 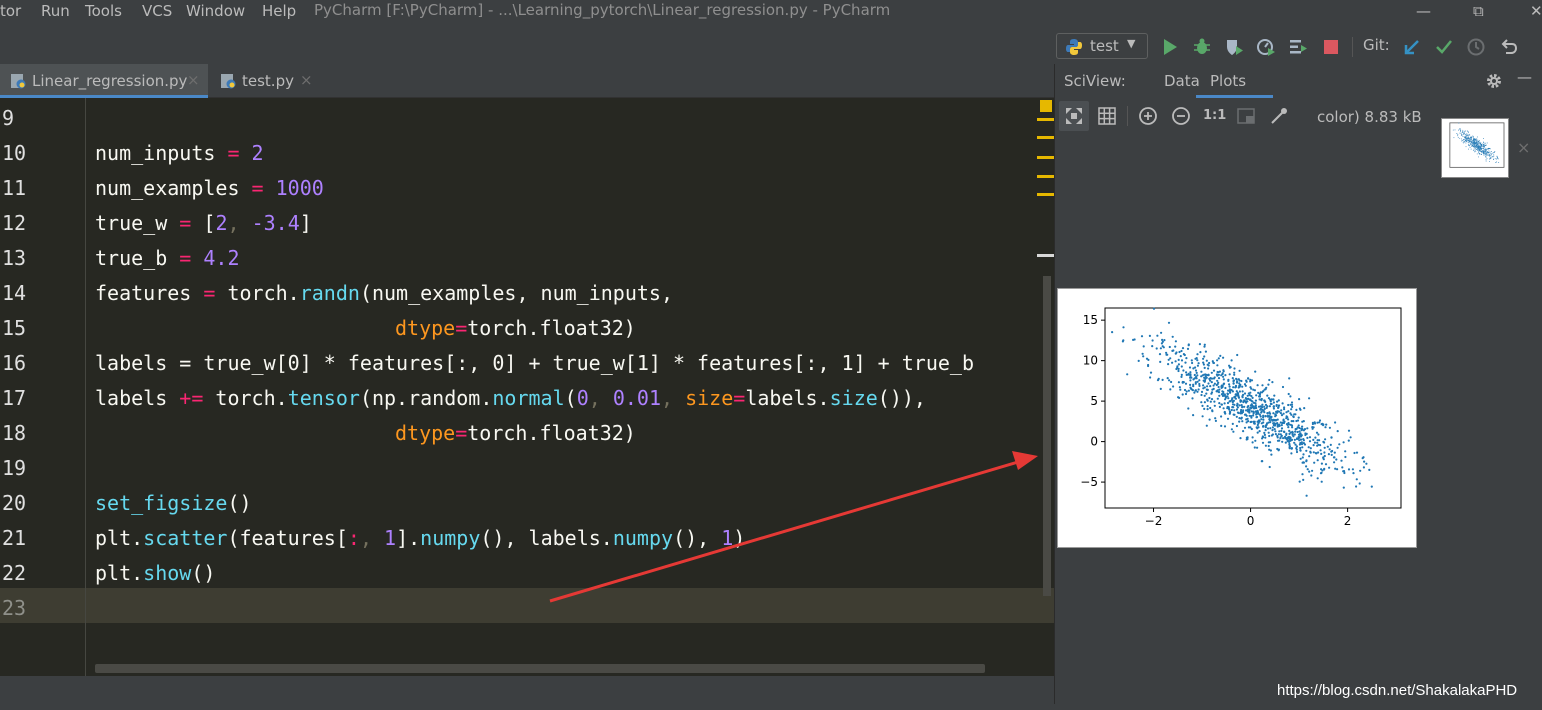 What do you see at coordinates (1074, 116) in the screenshot?
I see `fit-icon` at bounding box center [1074, 116].